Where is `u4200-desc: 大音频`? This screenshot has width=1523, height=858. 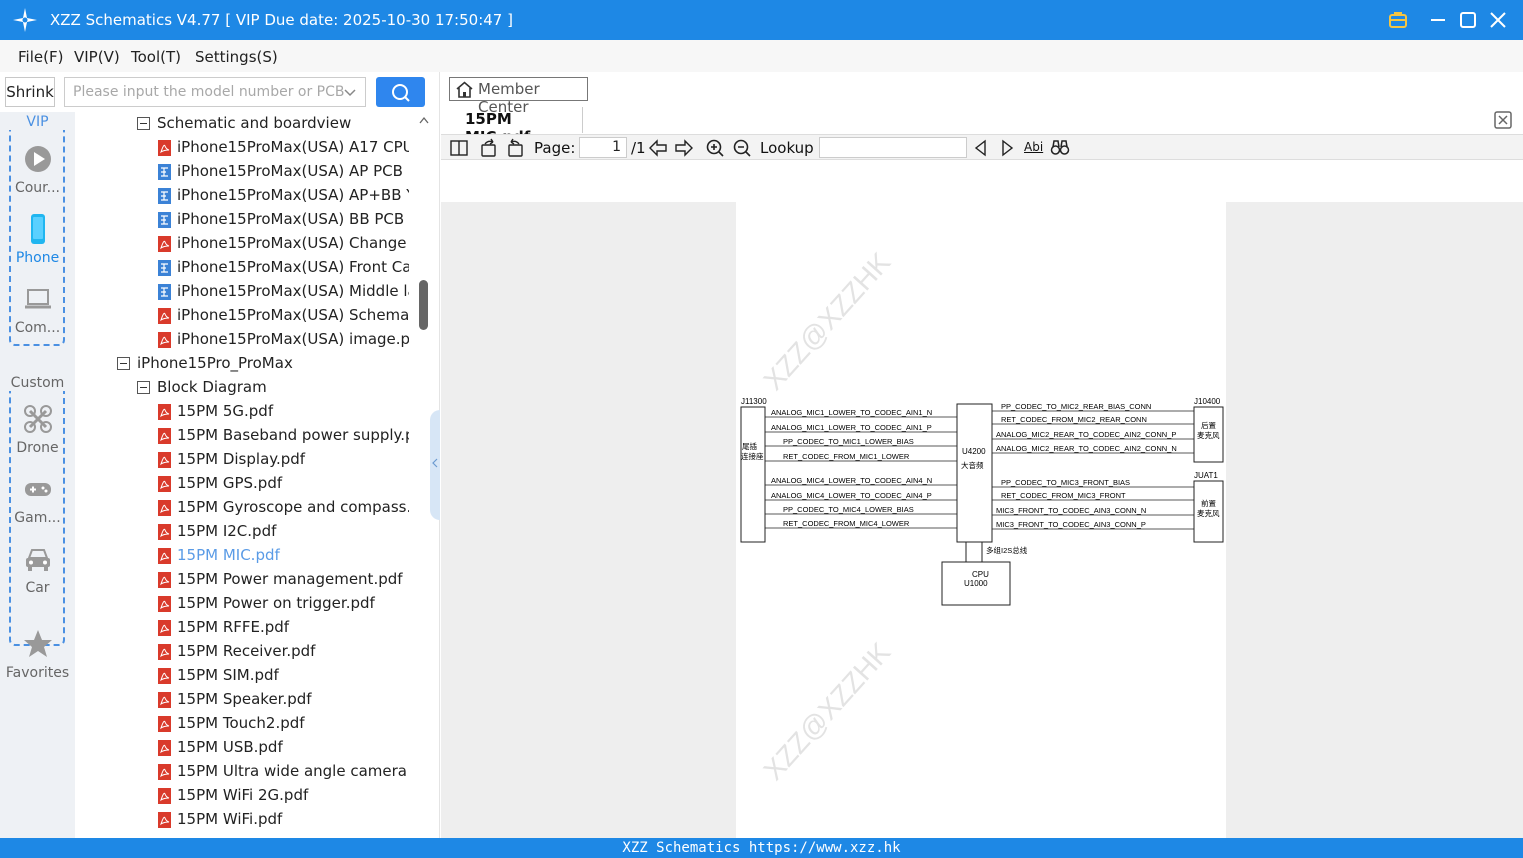 u4200-desc: 大音频 is located at coordinates (972, 465).